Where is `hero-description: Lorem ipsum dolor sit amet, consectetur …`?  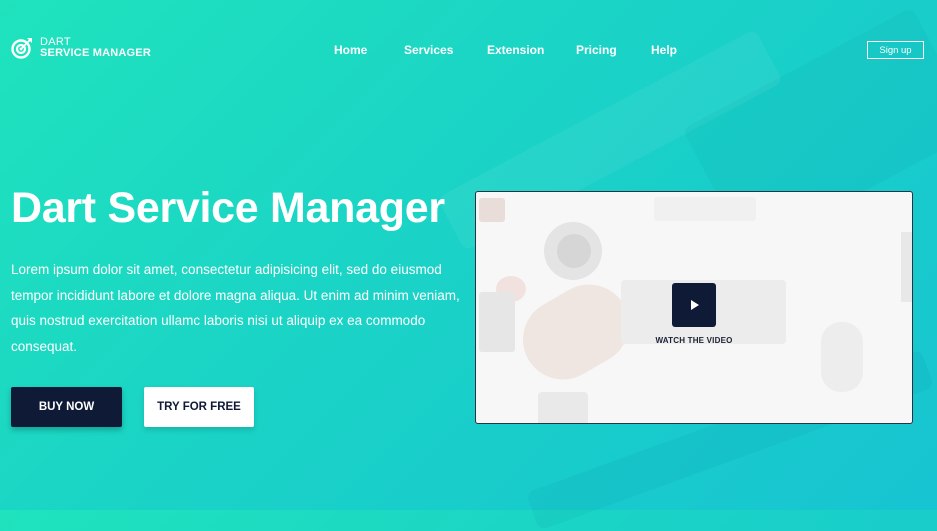
hero-description: Lorem ipsum dolor sit amet, consectetur … is located at coordinates (235, 308).